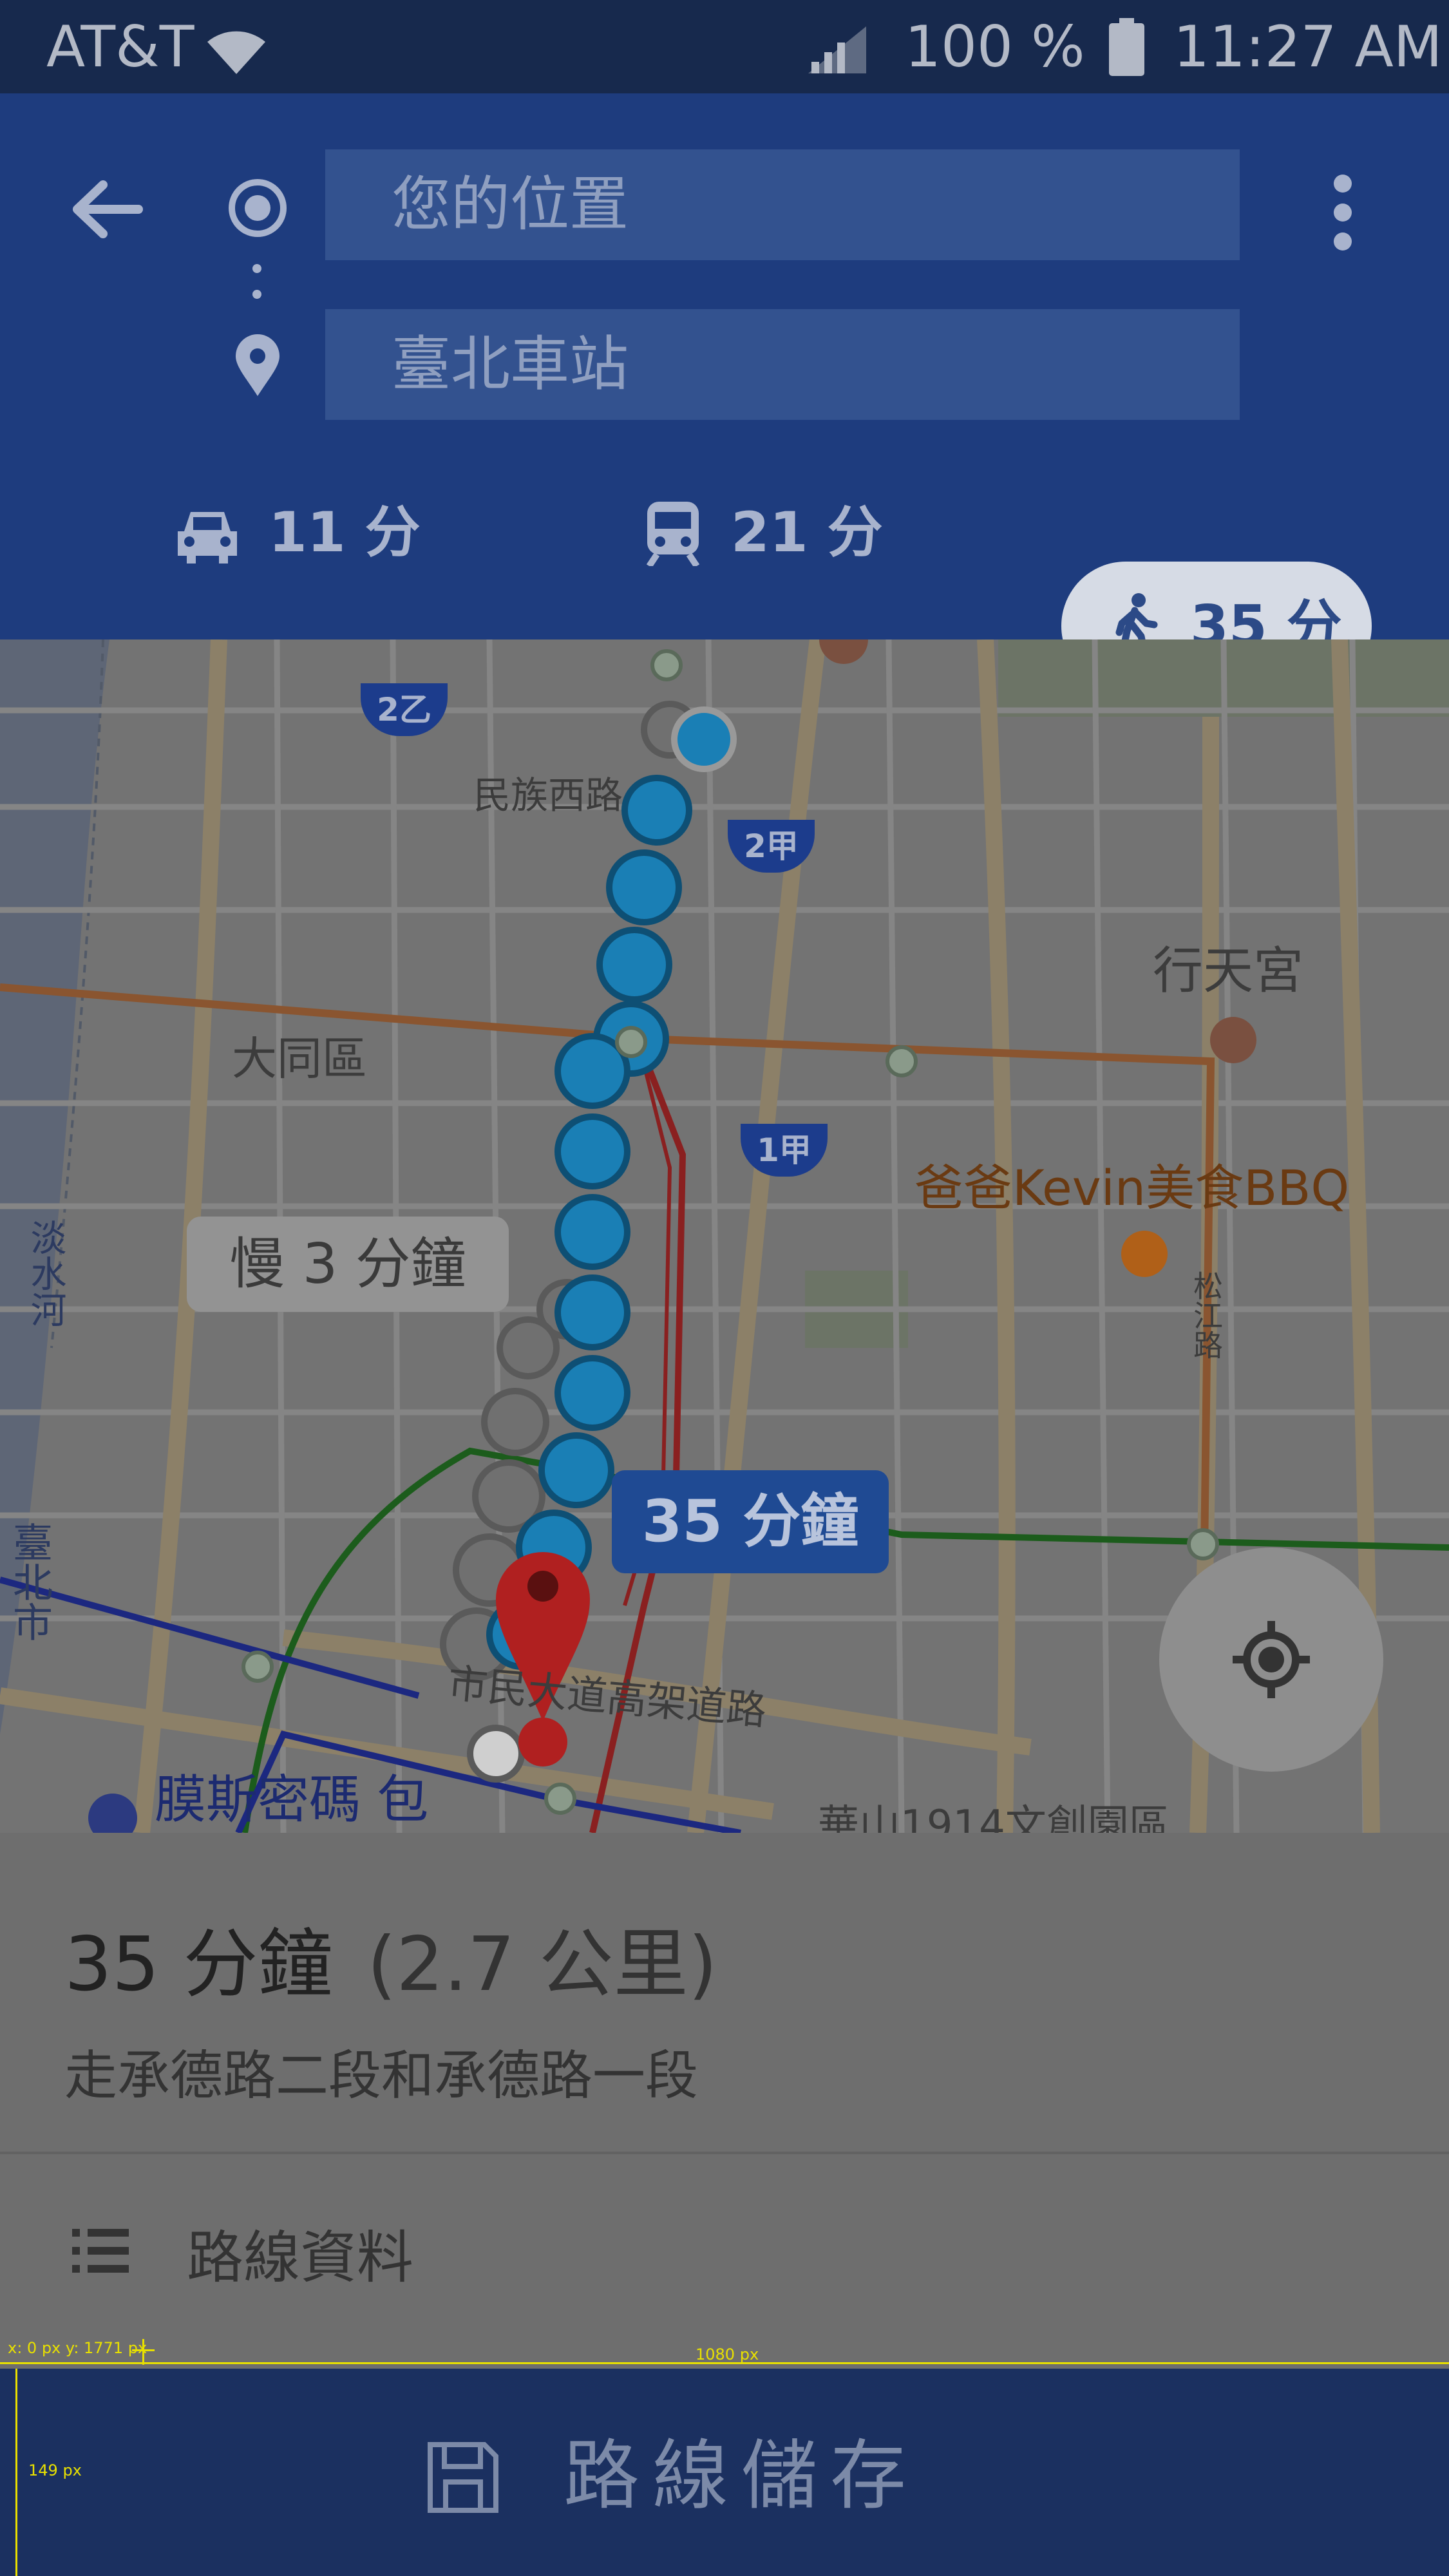  I want to click on measure-coords: x: 0 px y: 1771 px, so click(77, 2348).